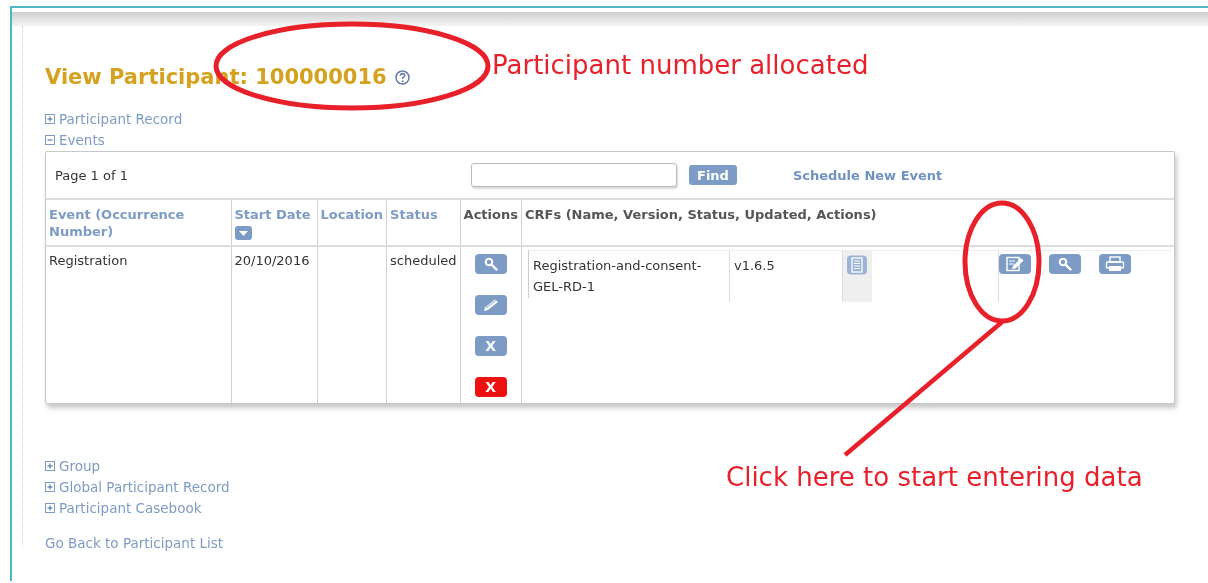 The width and height of the screenshot is (1208, 583). Describe the element at coordinates (617, 276) in the screenshot. I see `crf-name: Registration-and-consent-GEL-RD-1` at that location.